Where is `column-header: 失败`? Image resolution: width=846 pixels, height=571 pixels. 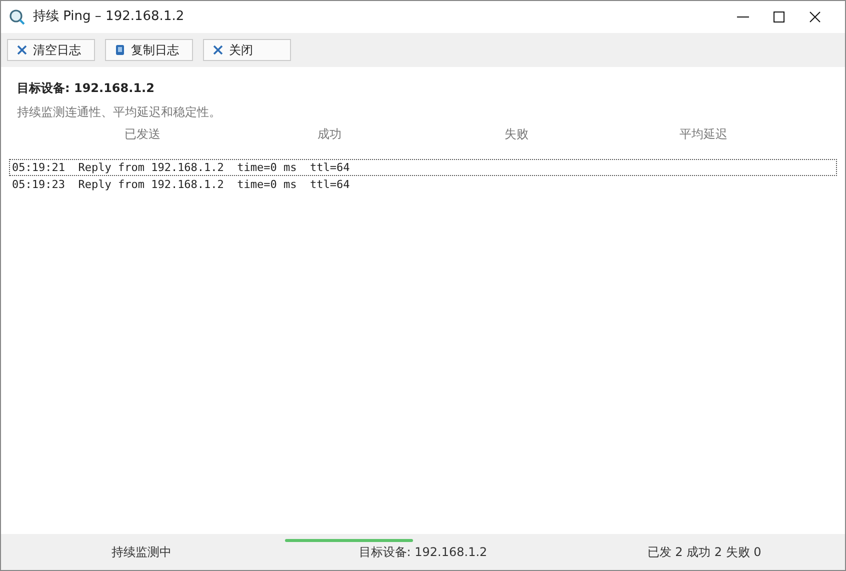
column-header: 失败 is located at coordinates (517, 134).